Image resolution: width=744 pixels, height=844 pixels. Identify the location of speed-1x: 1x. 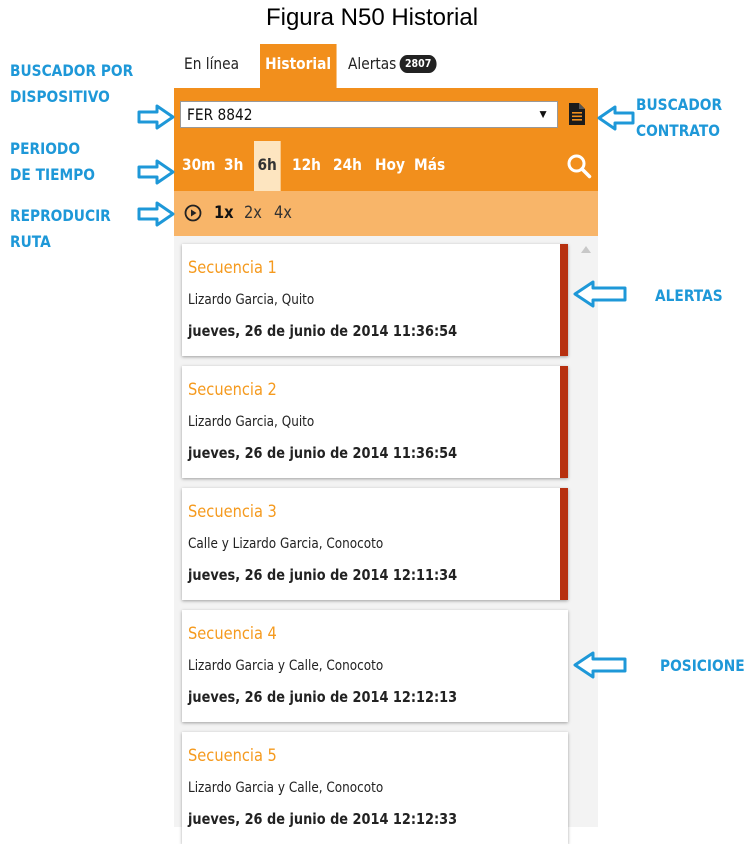
(224, 213).